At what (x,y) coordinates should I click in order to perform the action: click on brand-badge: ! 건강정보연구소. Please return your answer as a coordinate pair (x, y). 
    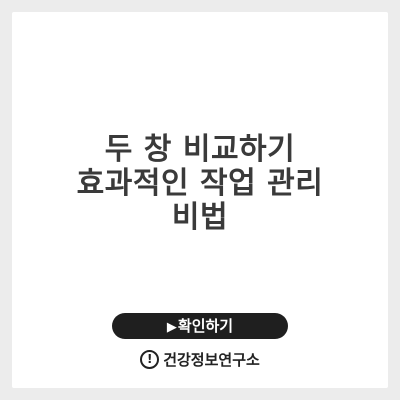
    Looking at the image, I should click on (200, 359).